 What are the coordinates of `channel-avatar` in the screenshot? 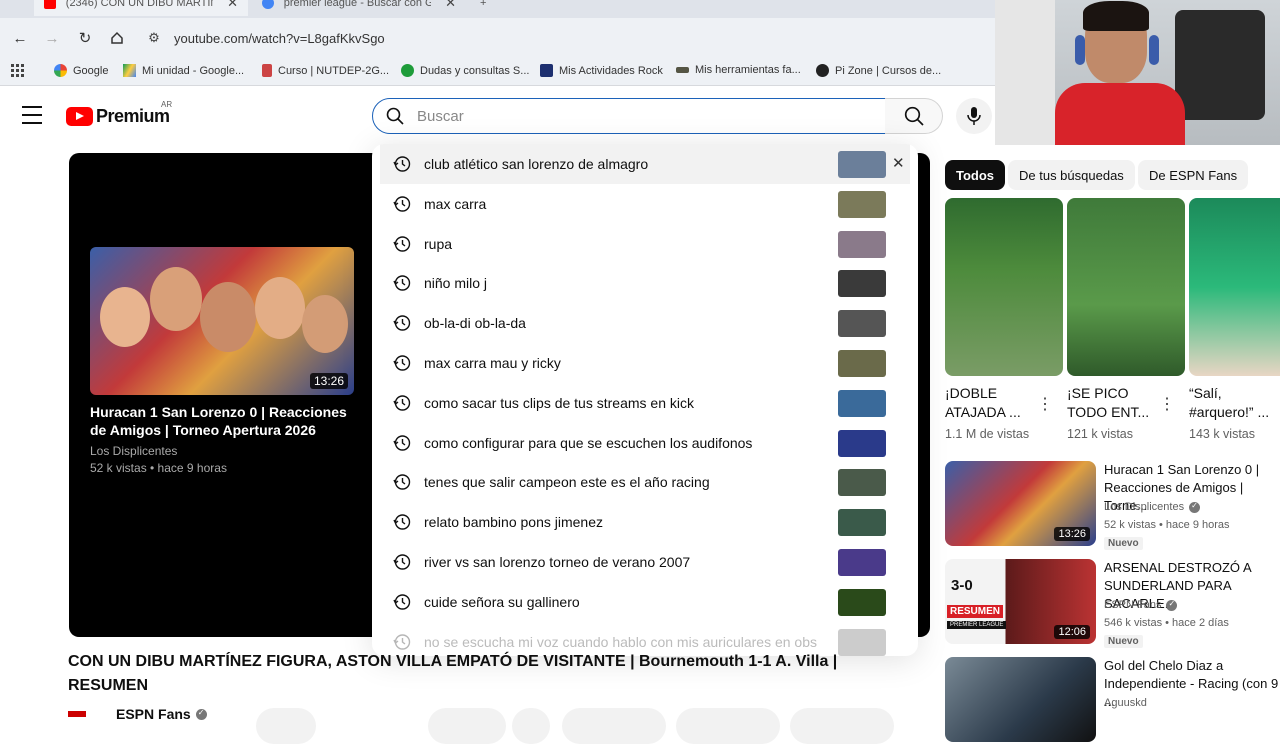 It's located at (77, 714).